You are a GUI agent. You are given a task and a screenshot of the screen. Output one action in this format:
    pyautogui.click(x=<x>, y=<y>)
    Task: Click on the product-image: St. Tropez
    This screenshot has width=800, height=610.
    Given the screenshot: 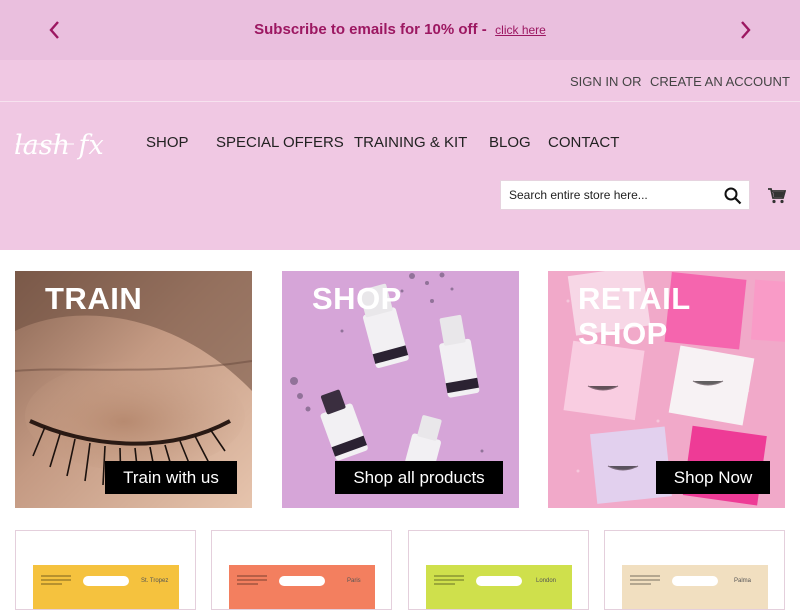 What is the action you would take?
    pyautogui.click(x=106, y=587)
    